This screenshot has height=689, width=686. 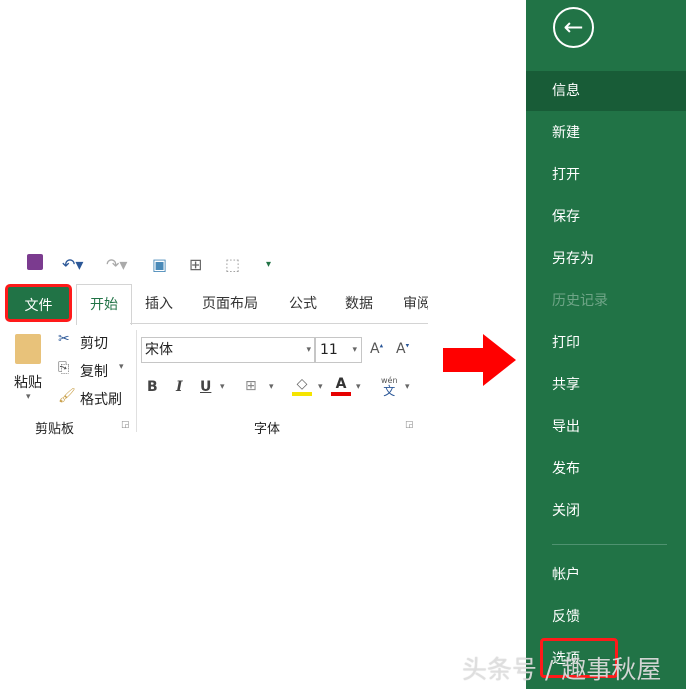 I want to click on menu-item-new: 新建, so click(x=606, y=133).